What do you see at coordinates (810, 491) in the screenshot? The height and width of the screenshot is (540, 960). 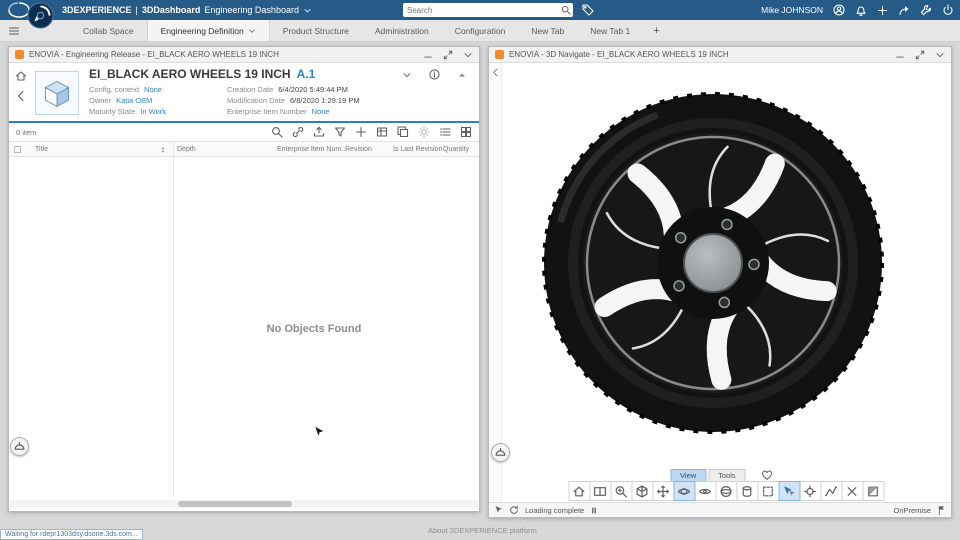 I see `center-button` at bounding box center [810, 491].